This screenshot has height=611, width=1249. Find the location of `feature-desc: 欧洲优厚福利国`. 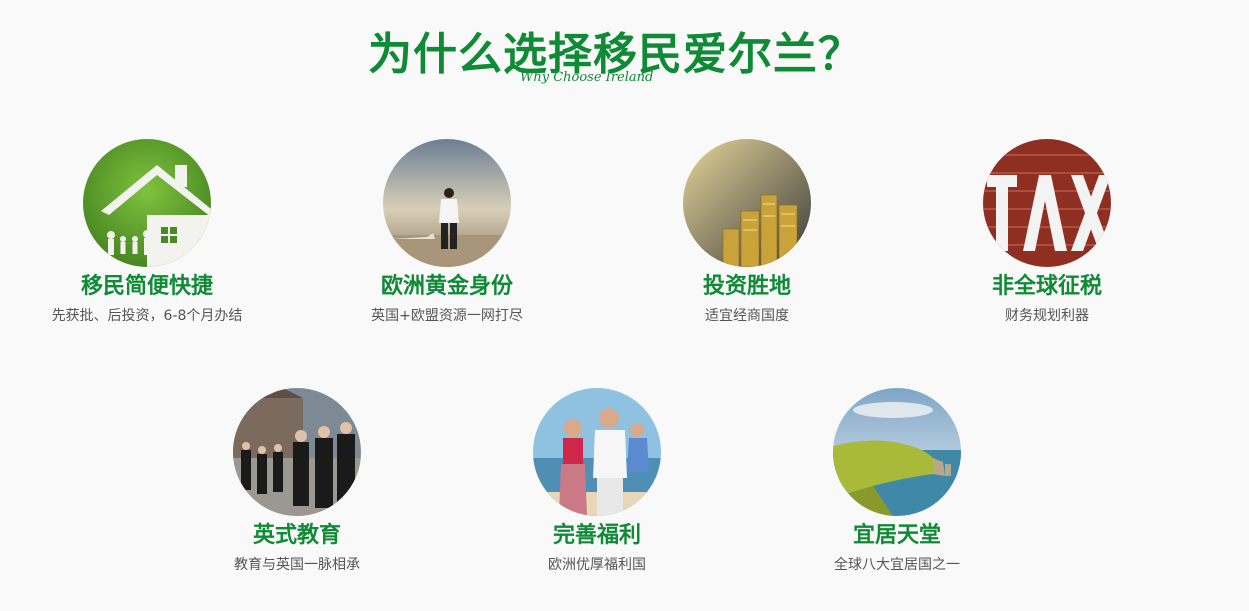

feature-desc: 欧洲优厚福利国 is located at coordinates (597, 565).